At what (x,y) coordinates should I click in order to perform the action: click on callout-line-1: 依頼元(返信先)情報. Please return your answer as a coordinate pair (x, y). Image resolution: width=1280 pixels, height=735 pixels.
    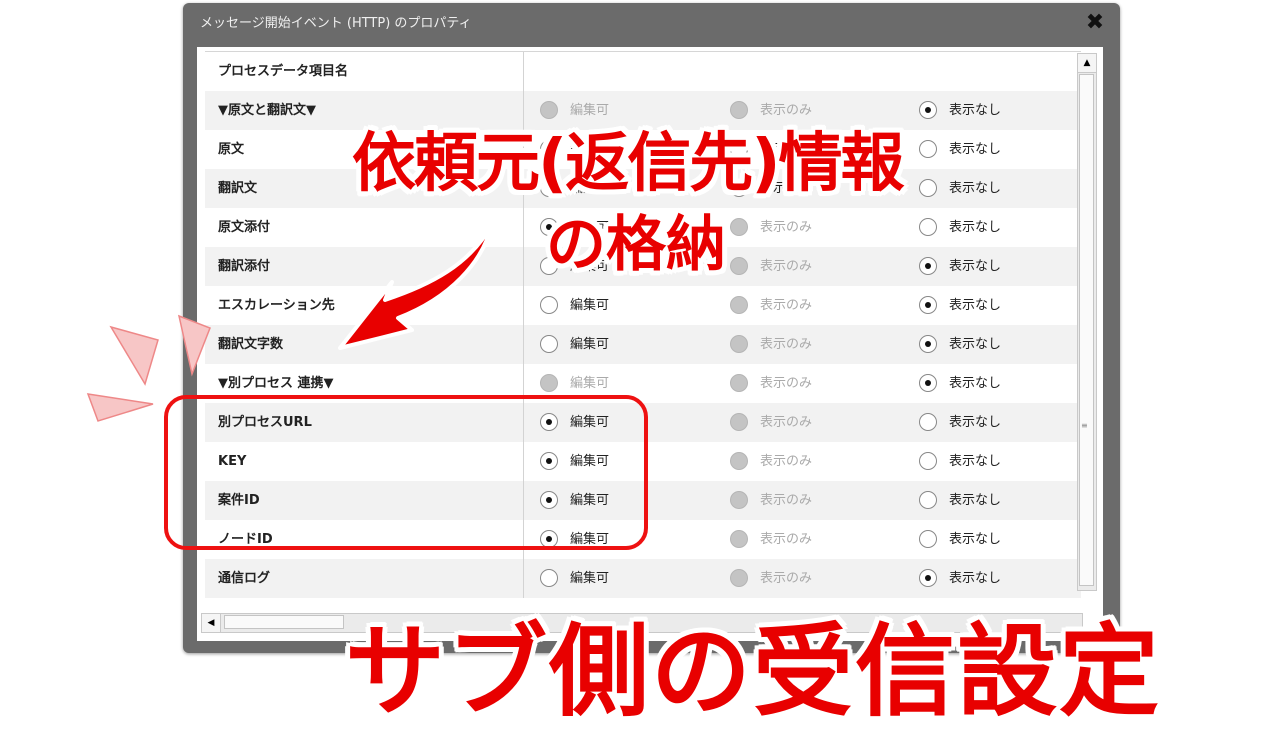
    Looking at the image, I should click on (628, 164).